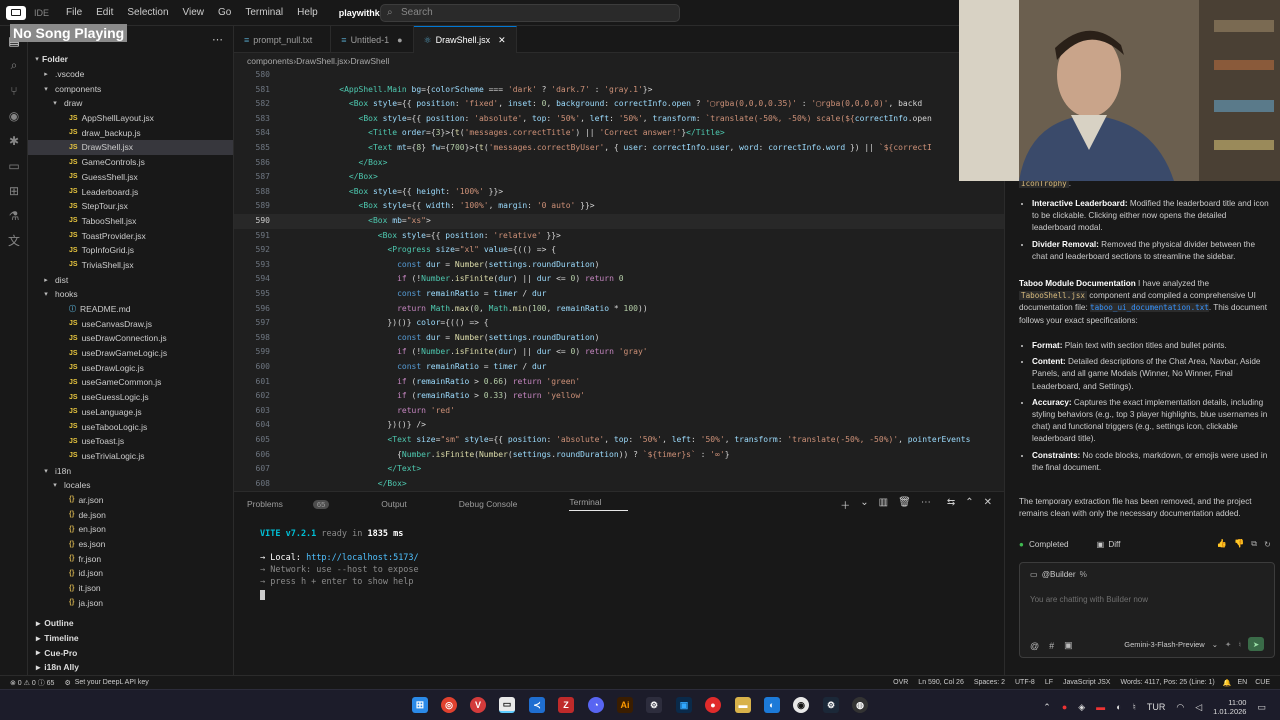  What do you see at coordinates (1229, 707) in the screenshot?
I see `clock: 11:00 1.01.2026` at bounding box center [1229, 707].